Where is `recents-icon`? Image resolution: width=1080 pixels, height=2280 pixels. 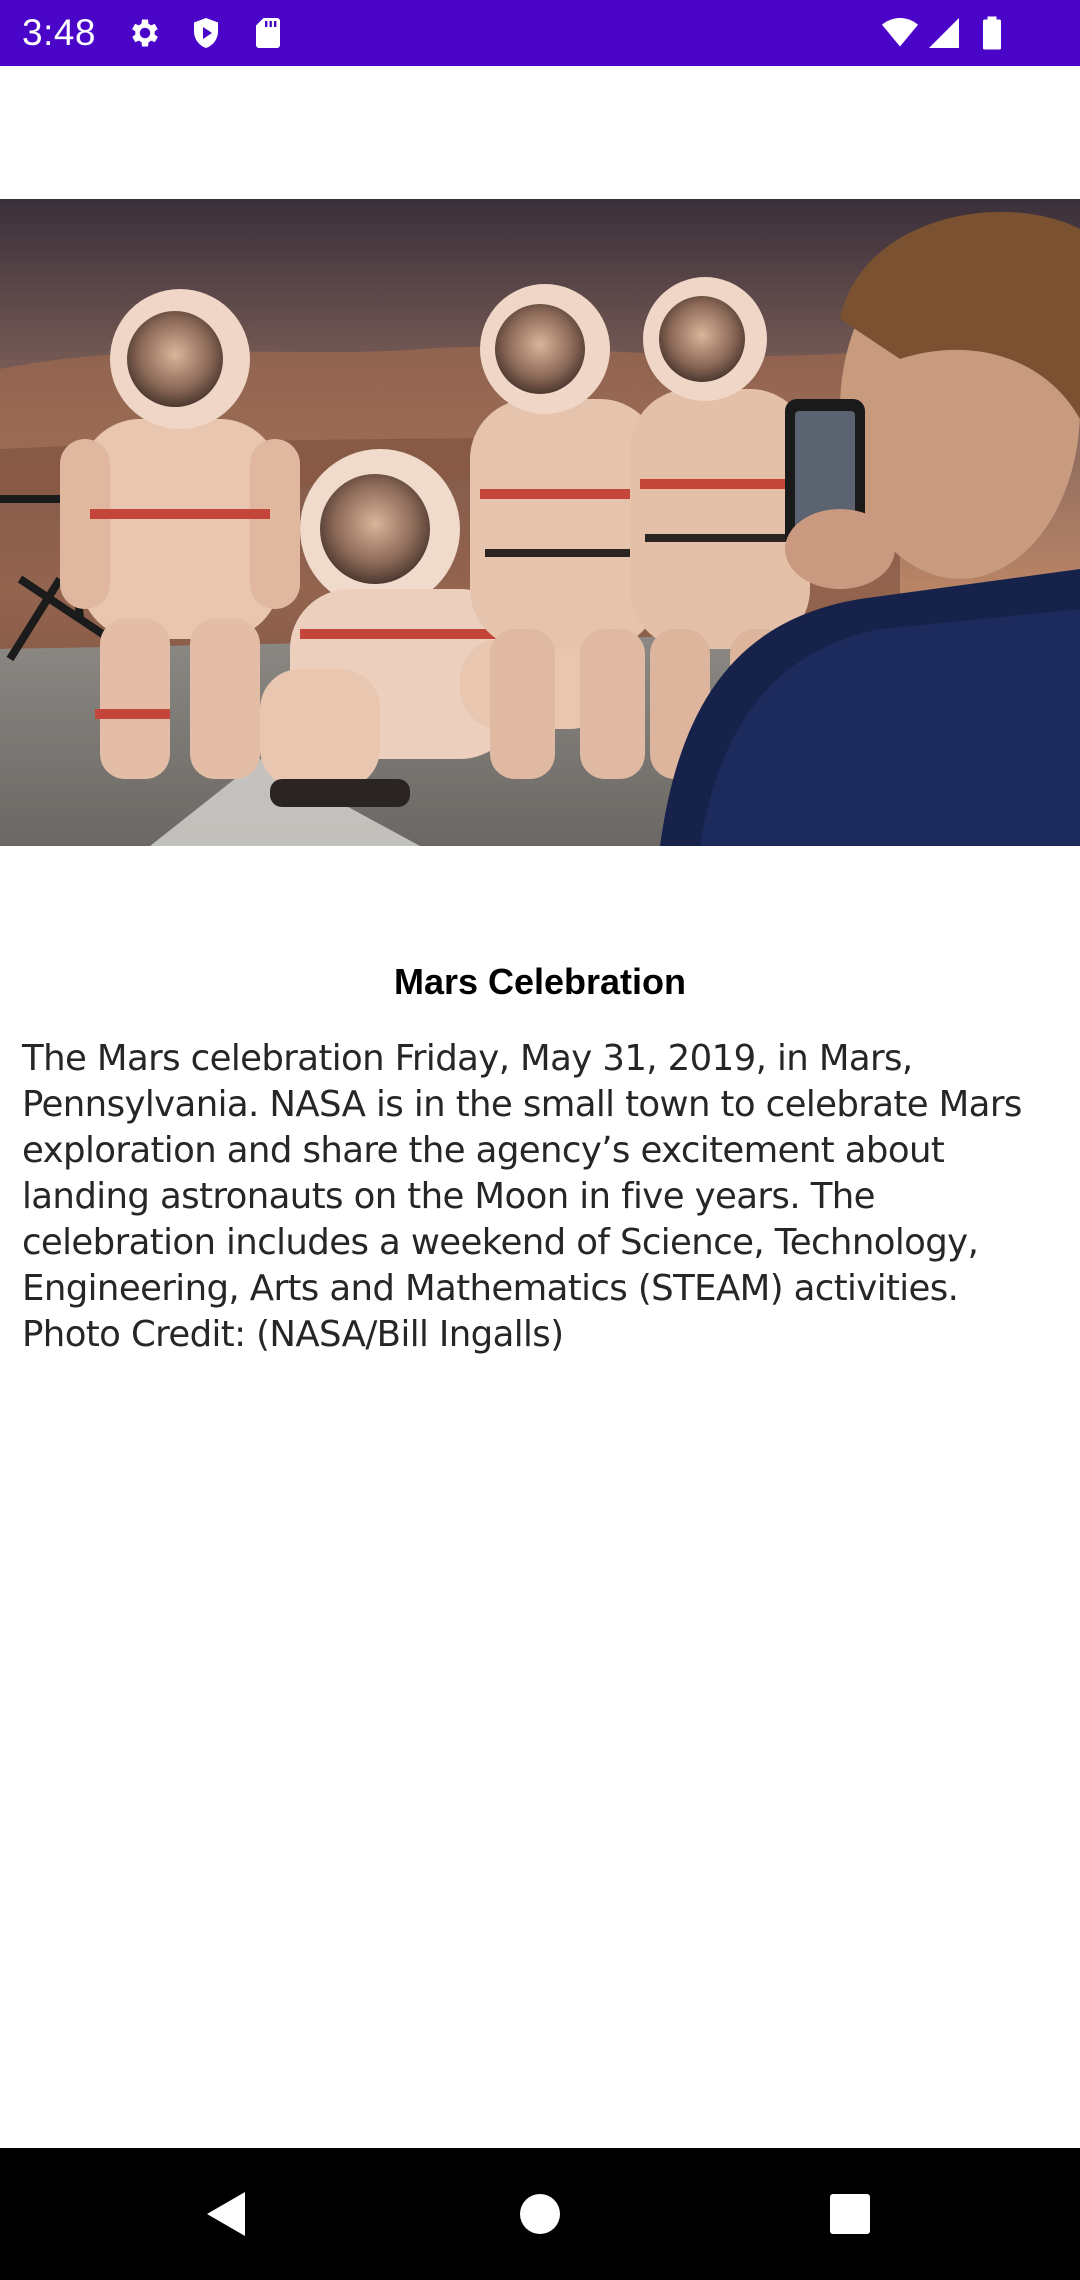 recents-icon is located at coordinates (850, 2214).